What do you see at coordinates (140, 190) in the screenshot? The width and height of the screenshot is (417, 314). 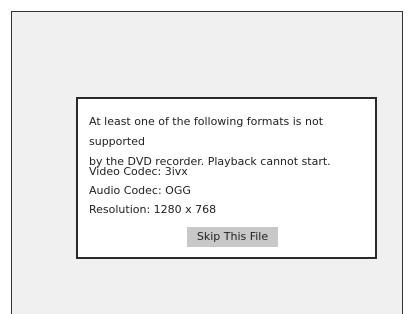 I see `audio-codec-text: Audio Codec: OGG` at bounding box center [140, 190].